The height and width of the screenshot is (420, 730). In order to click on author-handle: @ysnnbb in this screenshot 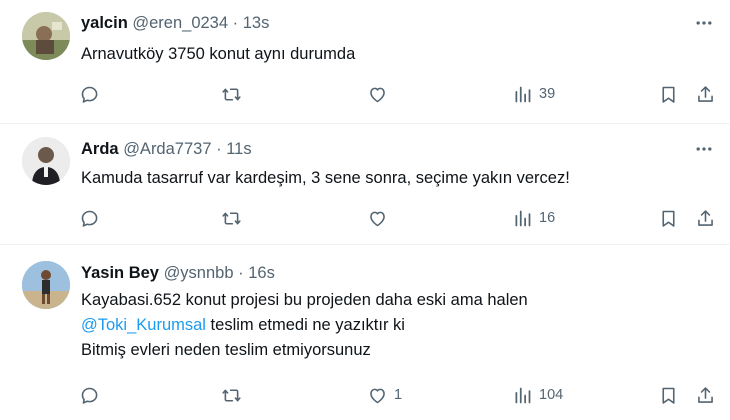, I will do `click(199, 273)`.